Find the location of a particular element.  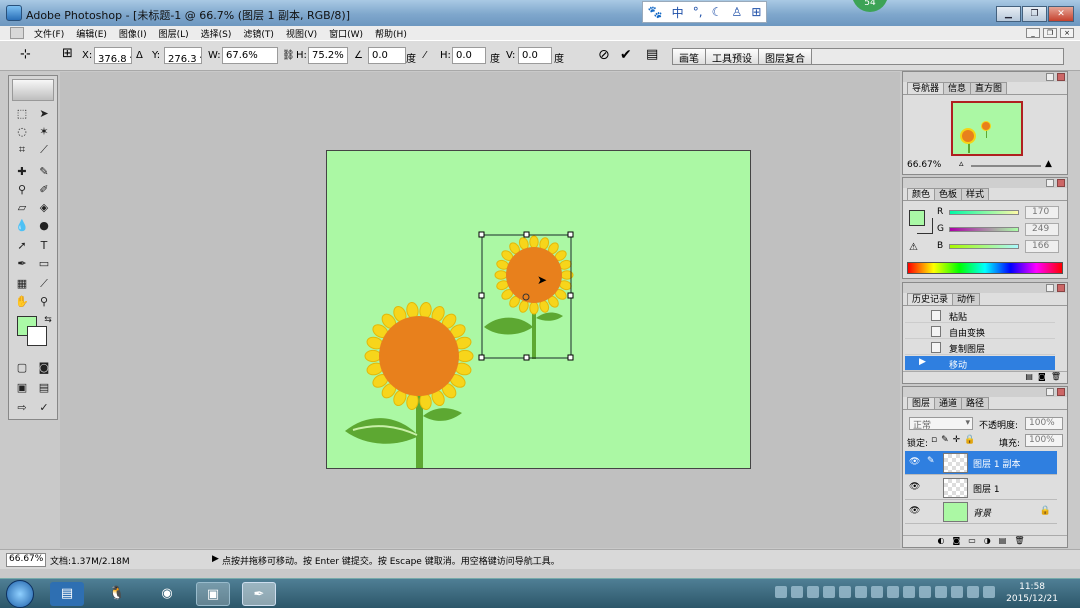

quick-mask-icon: ◙ is located at coordinates (44, 368).